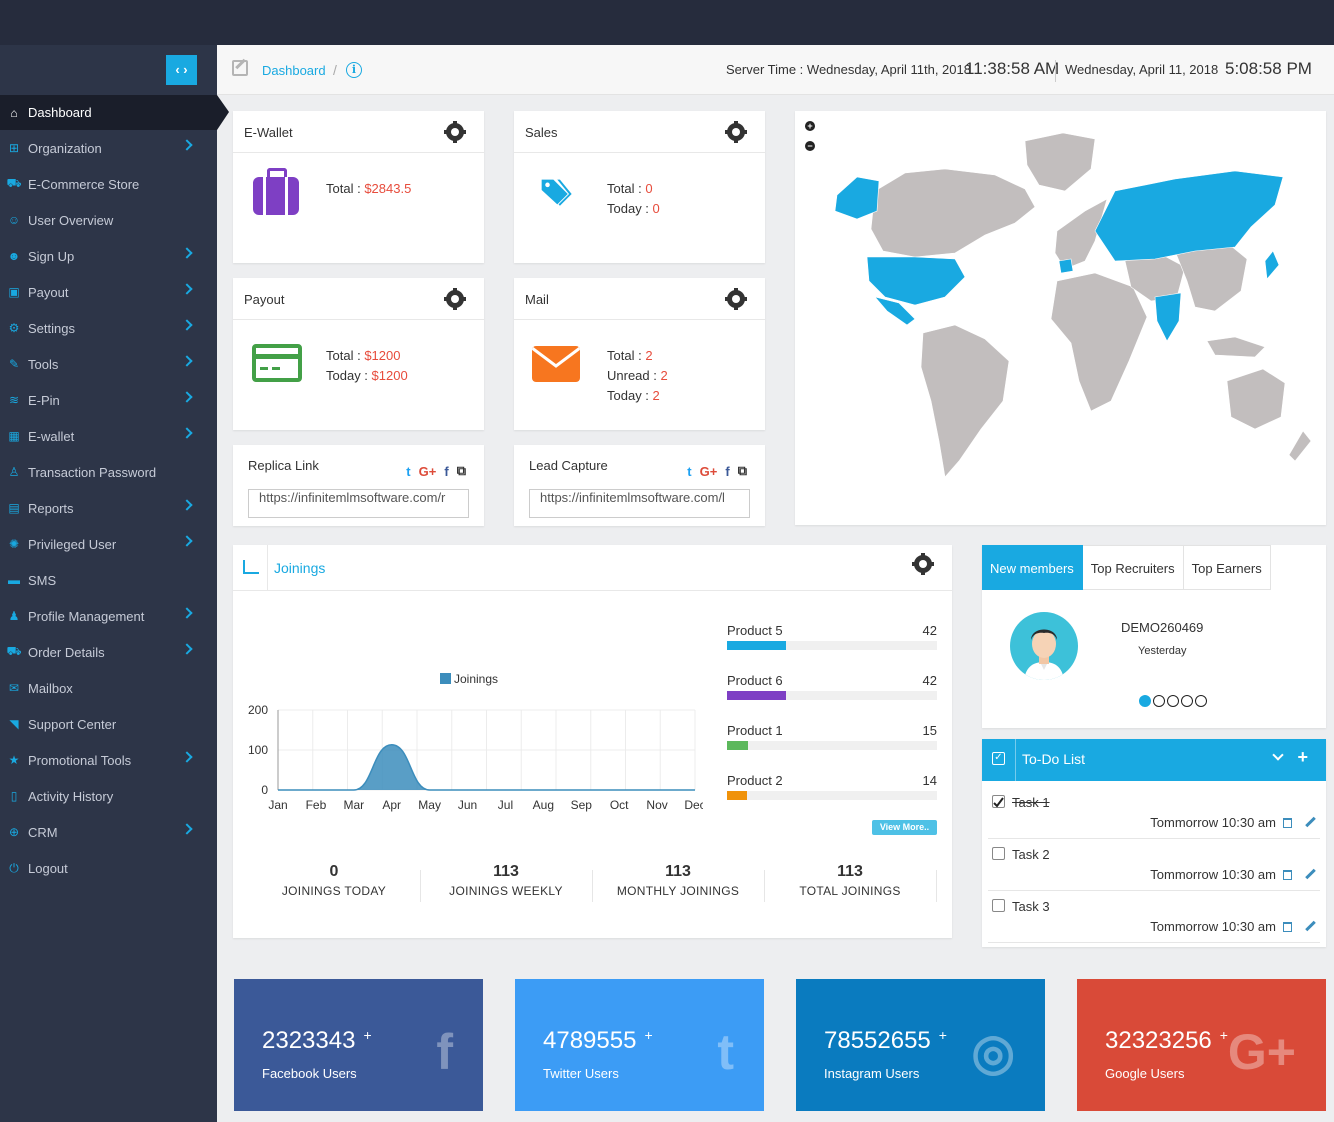 Image resolution: width=1334 pixels, height=1122 pixels. I want to click on sidebar-item-profile-management: ♟ Profile Management, so click(108, 616).